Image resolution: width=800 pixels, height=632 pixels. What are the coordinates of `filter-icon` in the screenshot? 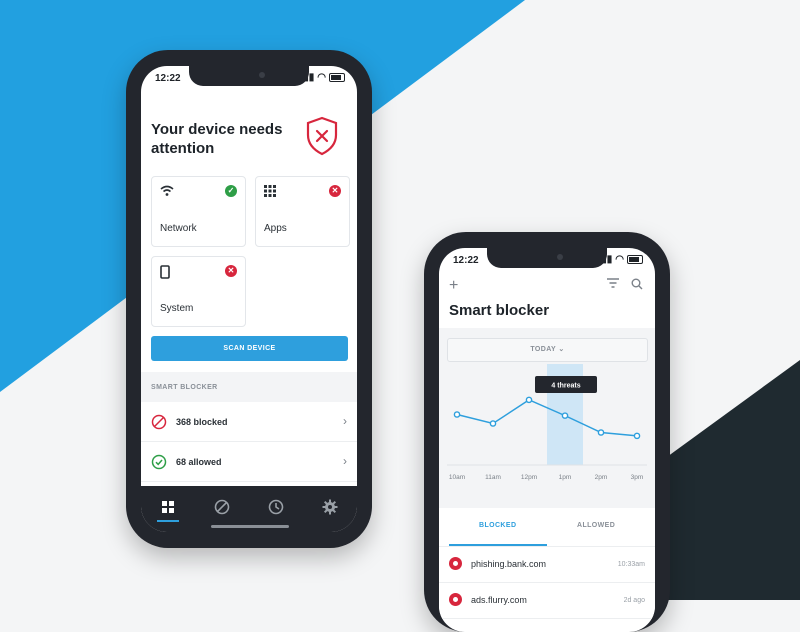 It's located at (613, 283).